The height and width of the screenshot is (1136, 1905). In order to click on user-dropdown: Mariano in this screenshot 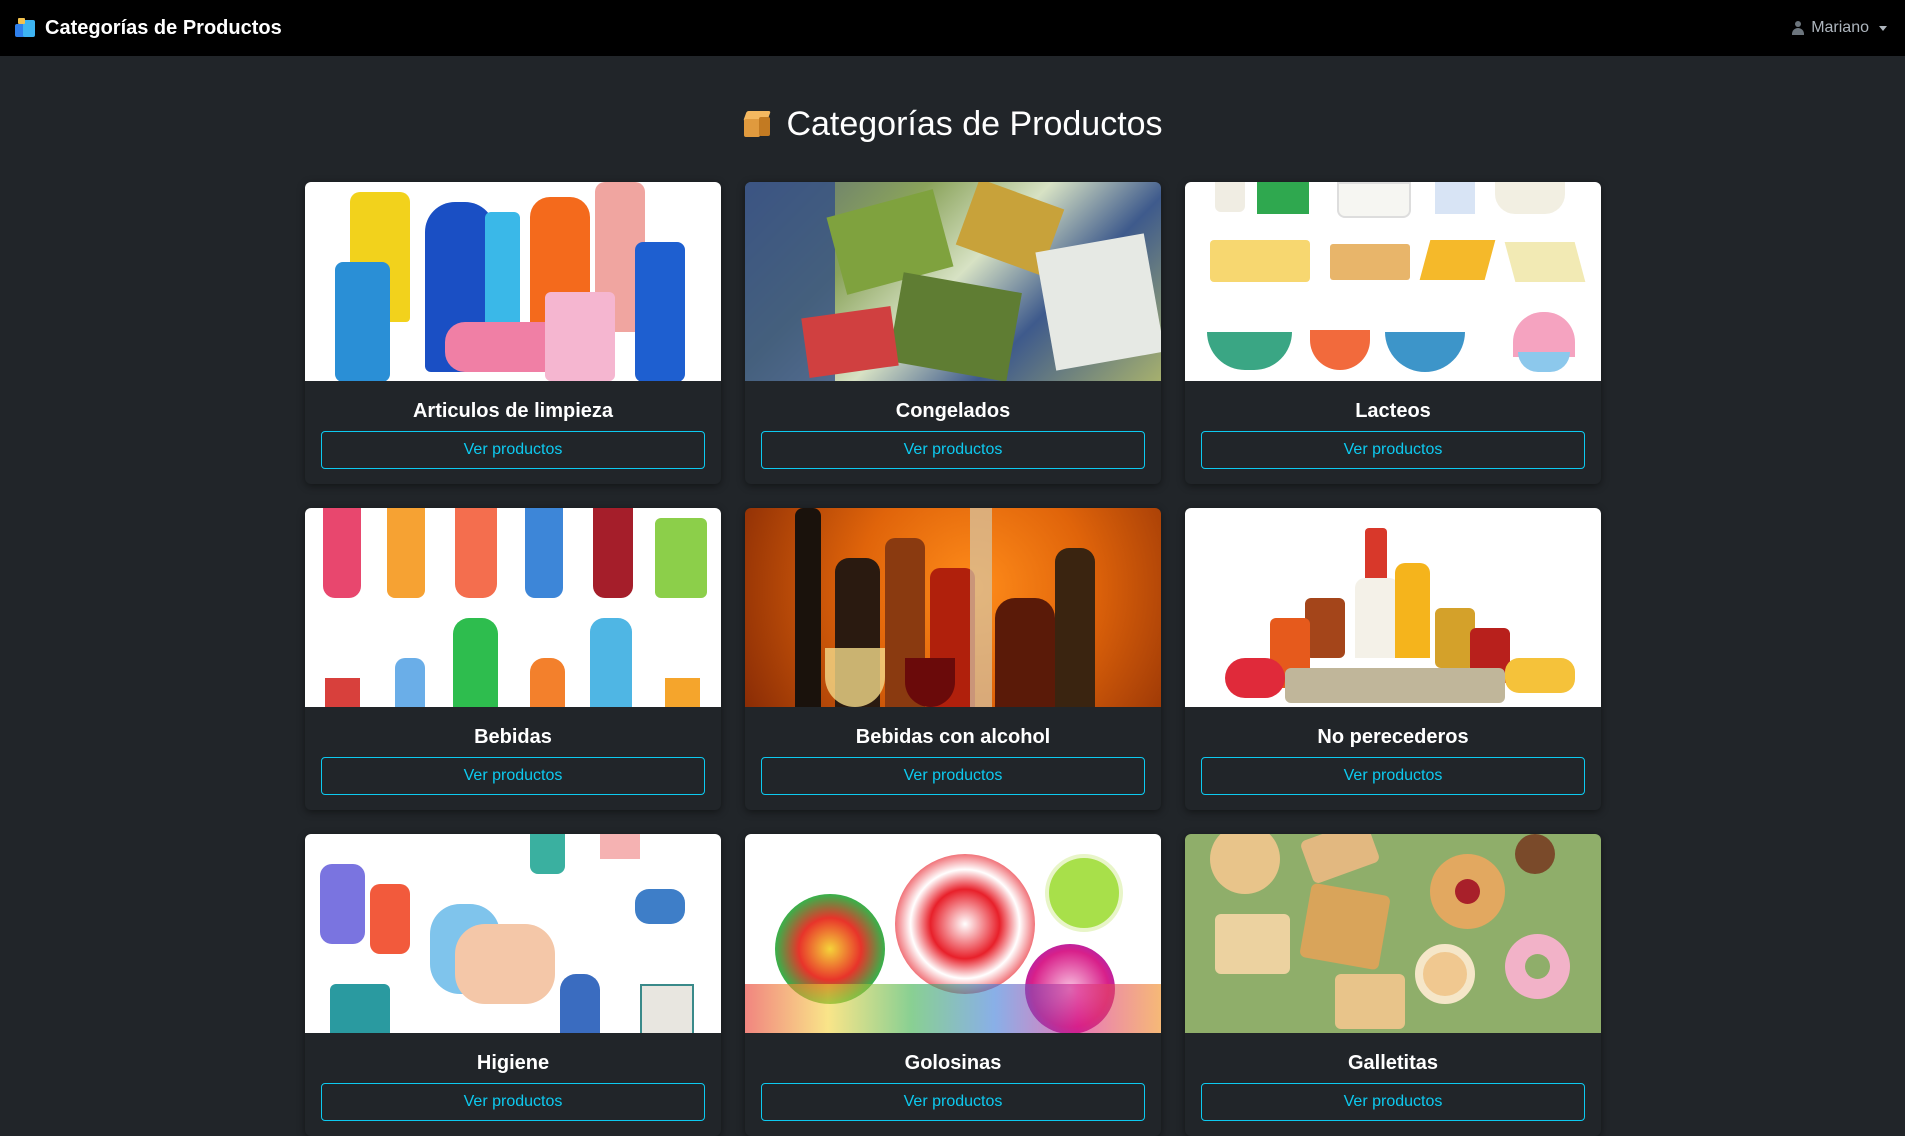, I will do `click(1839, 28)`.